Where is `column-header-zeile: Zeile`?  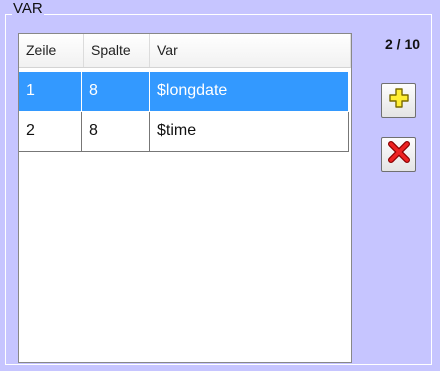 column-header-zeile: Zeile is located at coordinates (51, 50).